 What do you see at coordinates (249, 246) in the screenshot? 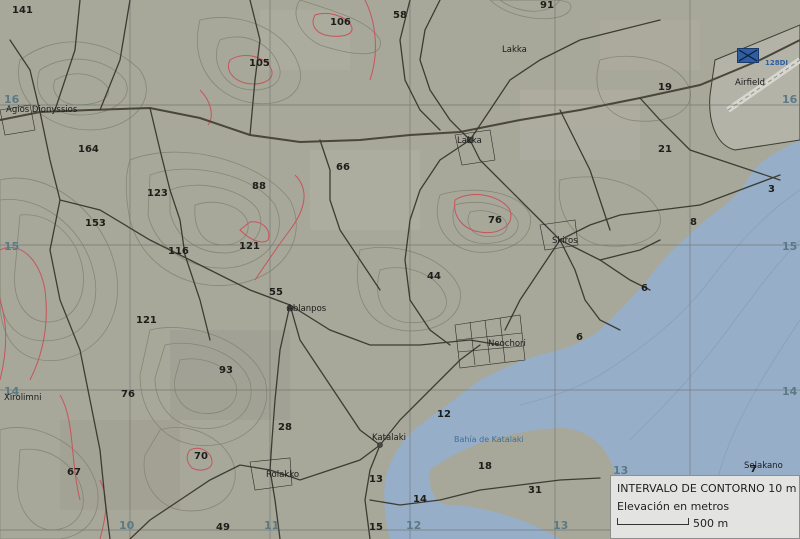
I see `elev-121a: 121` at bounding box center [249, 246].